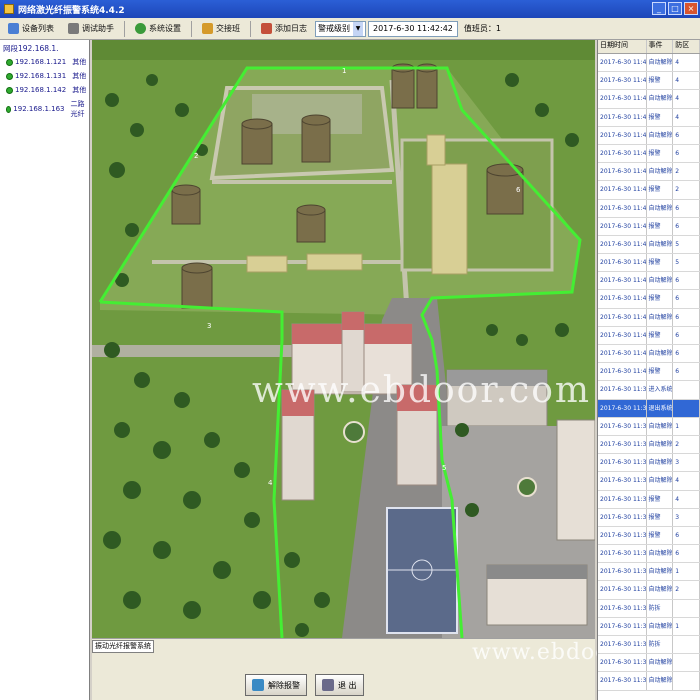 The image size is (700, 700). What do you see at coordinates (422, 390) in the screenshot?
I see `watermark-text: www.ebdoor.com` at bounding box center [422, 390].